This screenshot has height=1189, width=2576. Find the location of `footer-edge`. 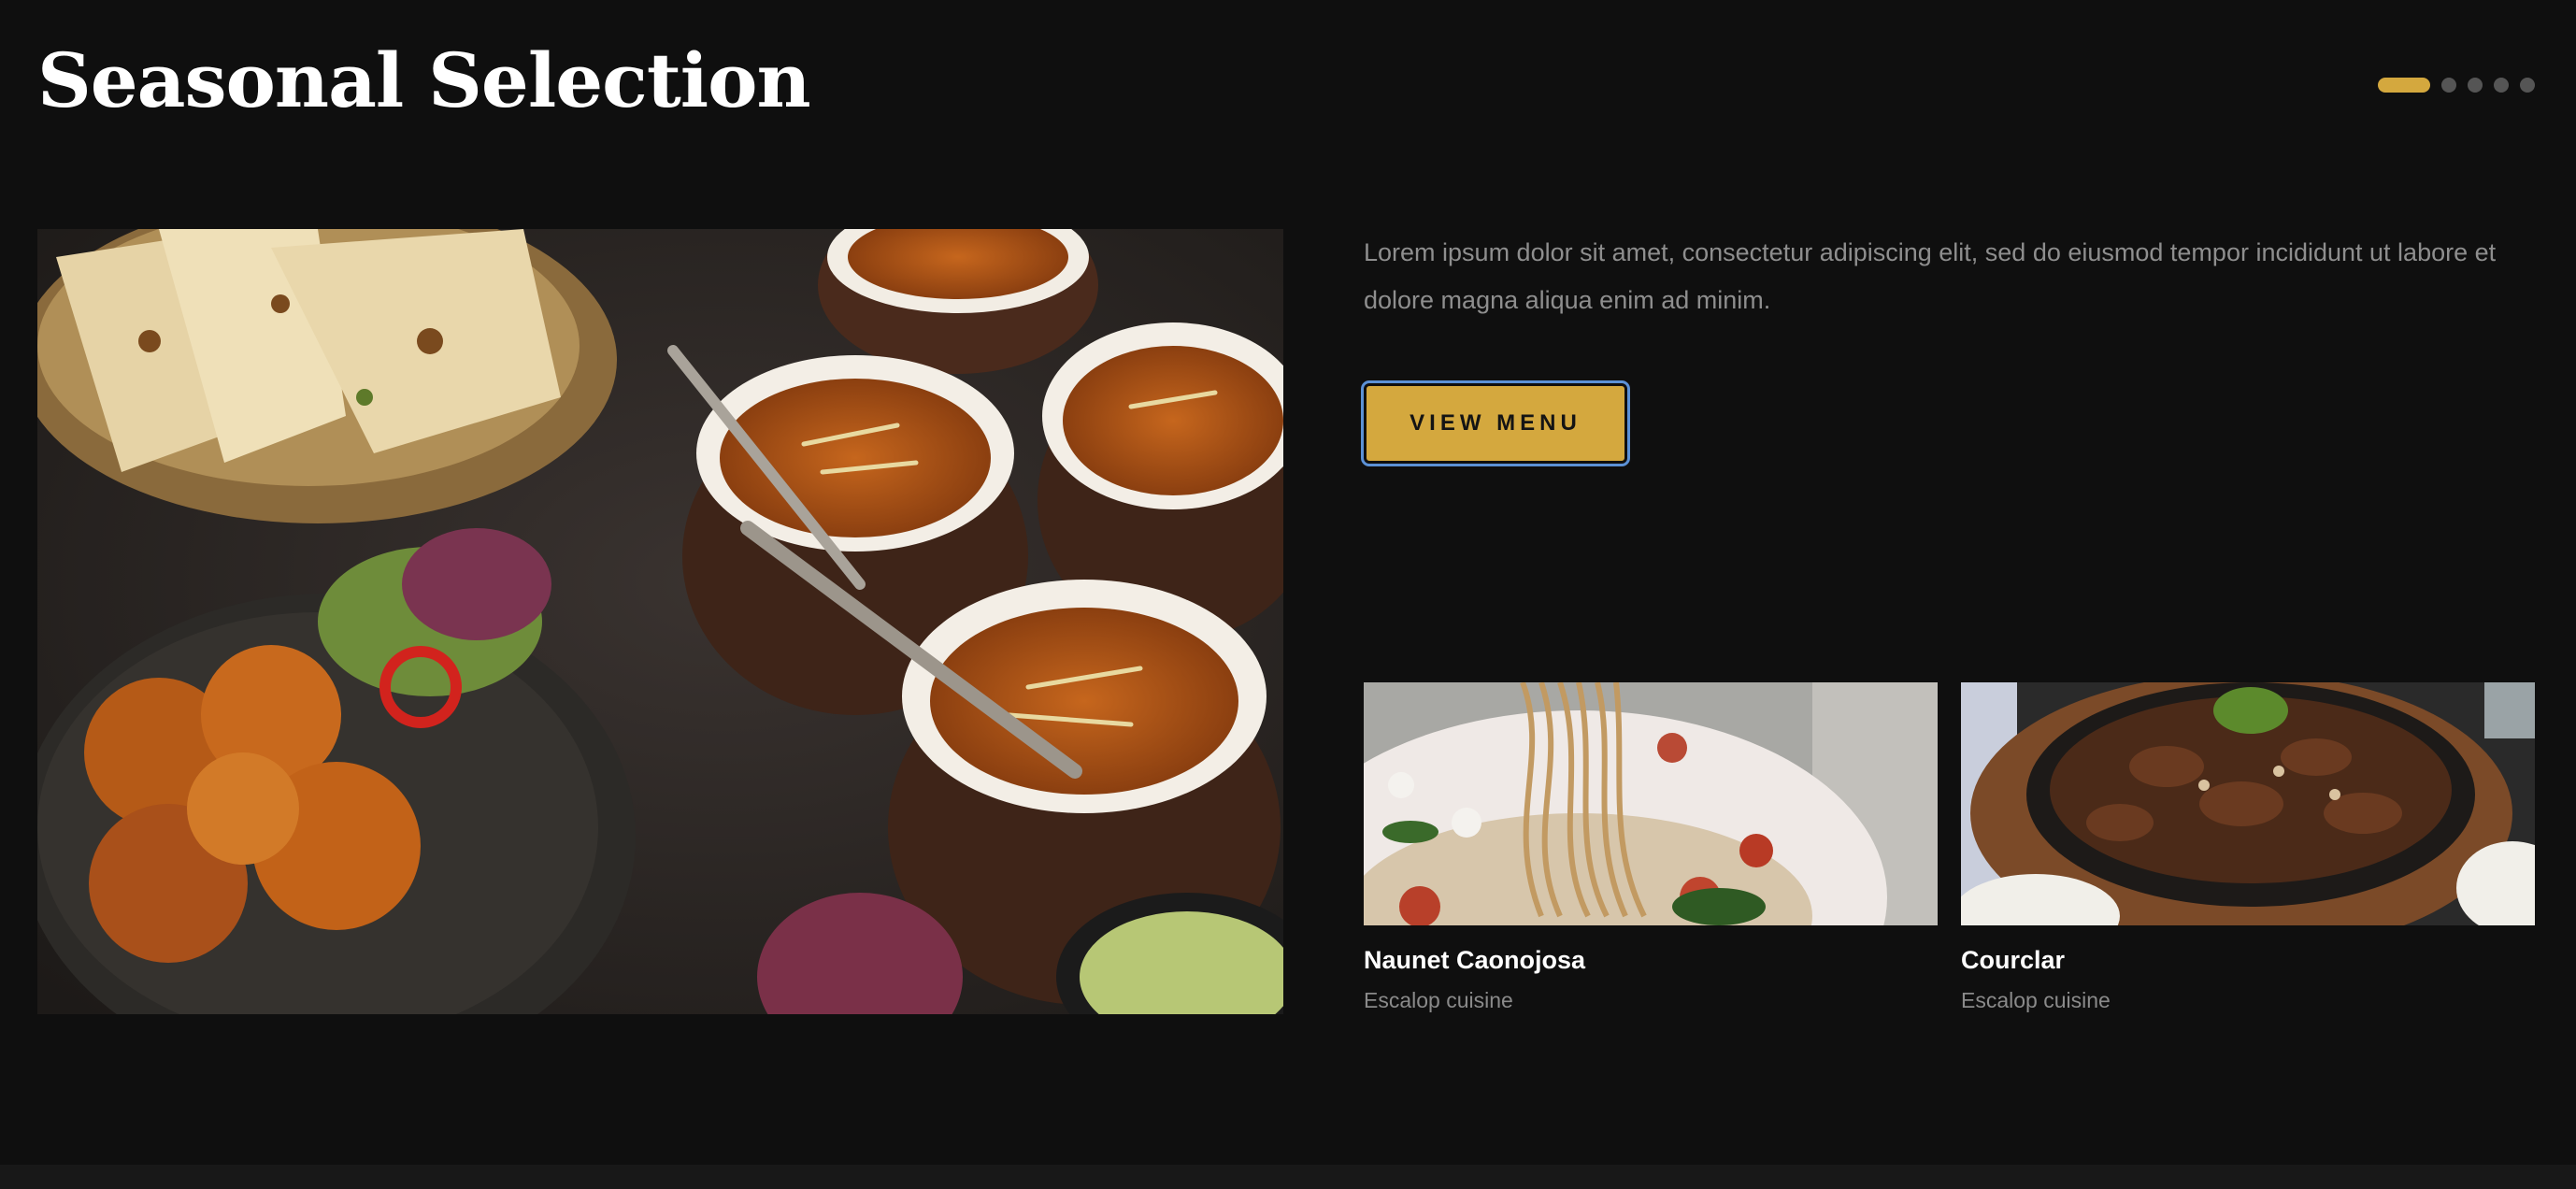

footer-edge is located at coordinates (1288, 1177).